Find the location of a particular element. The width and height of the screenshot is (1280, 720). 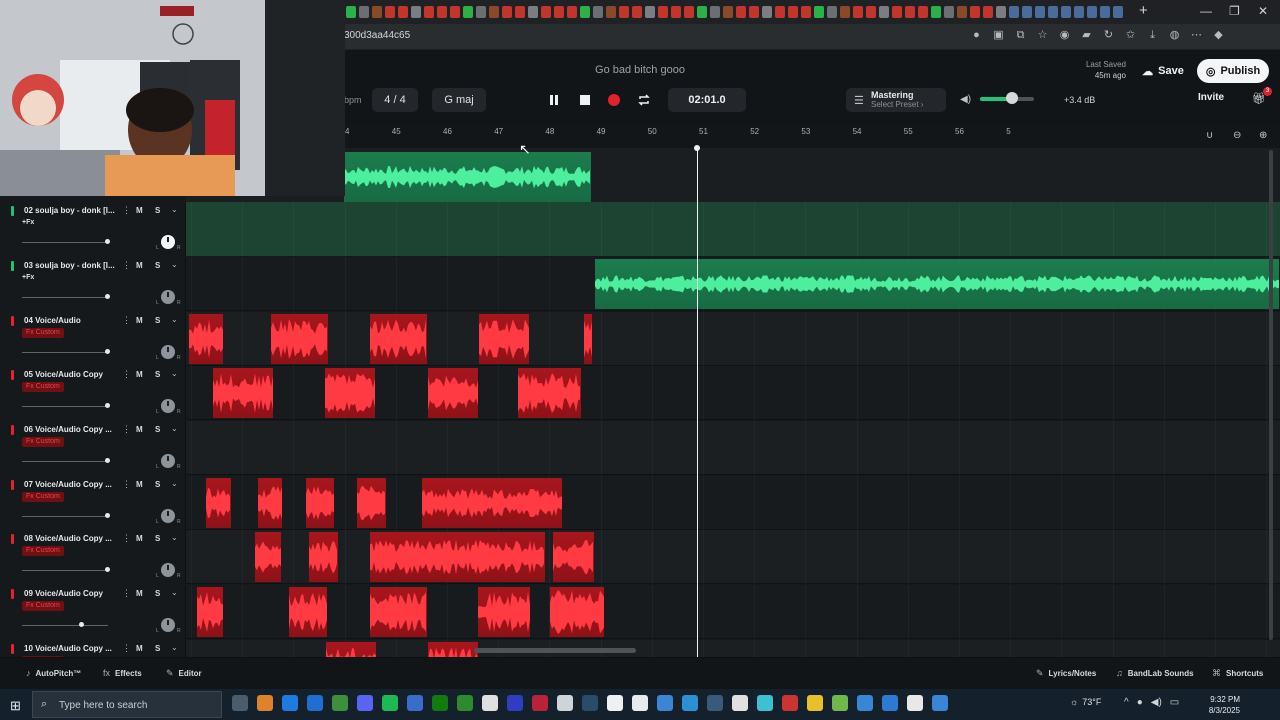

menu-icon: ⋯ is located at coordinates (1196, 35).